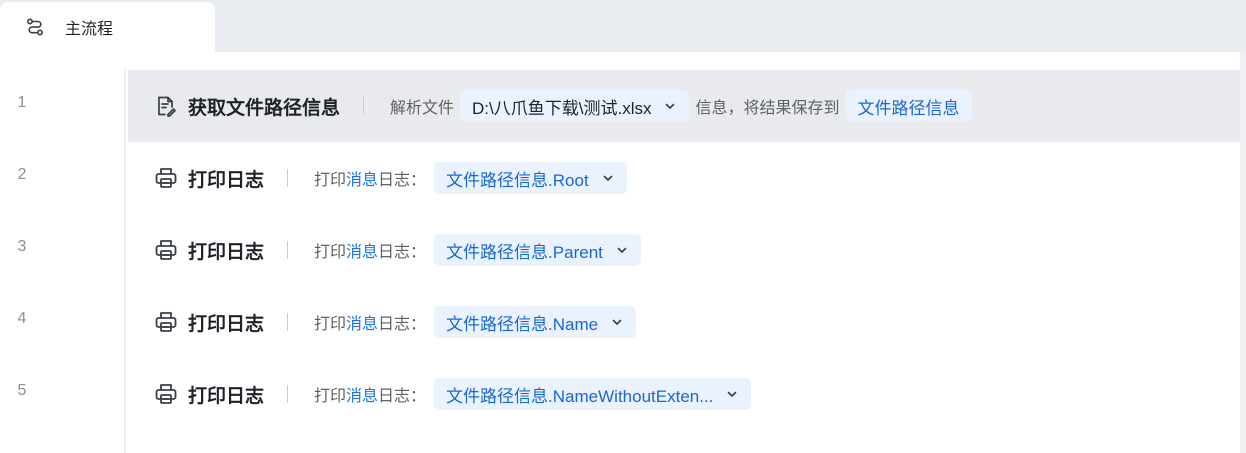 The height and width of the screenshot is (453, 1246). What do you see at coordinates (22, 318) in the screenshot?
I see `line-number: 4` at bounding box center [22, 318].